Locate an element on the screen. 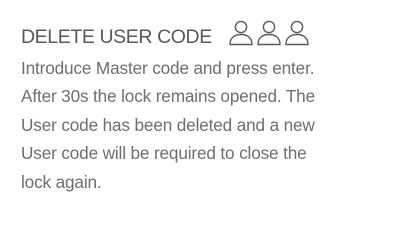 Image resolution: width=410 pixels, height=244 pixels. three-users-icon is located at coordinates (270, 33).